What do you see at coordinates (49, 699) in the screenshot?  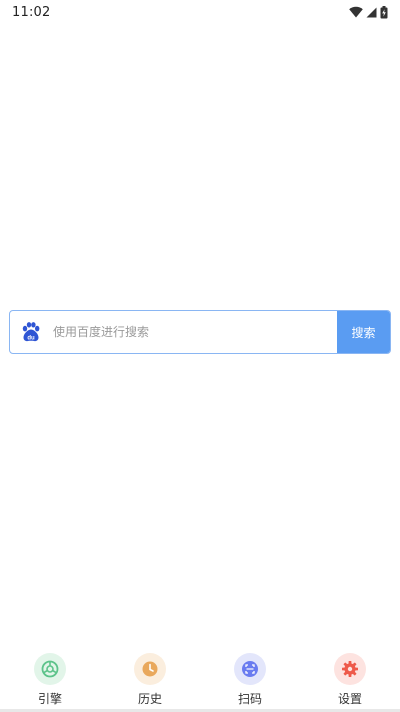 I see `nav-label-engine: 引擎` at bounding box center [49, 699].